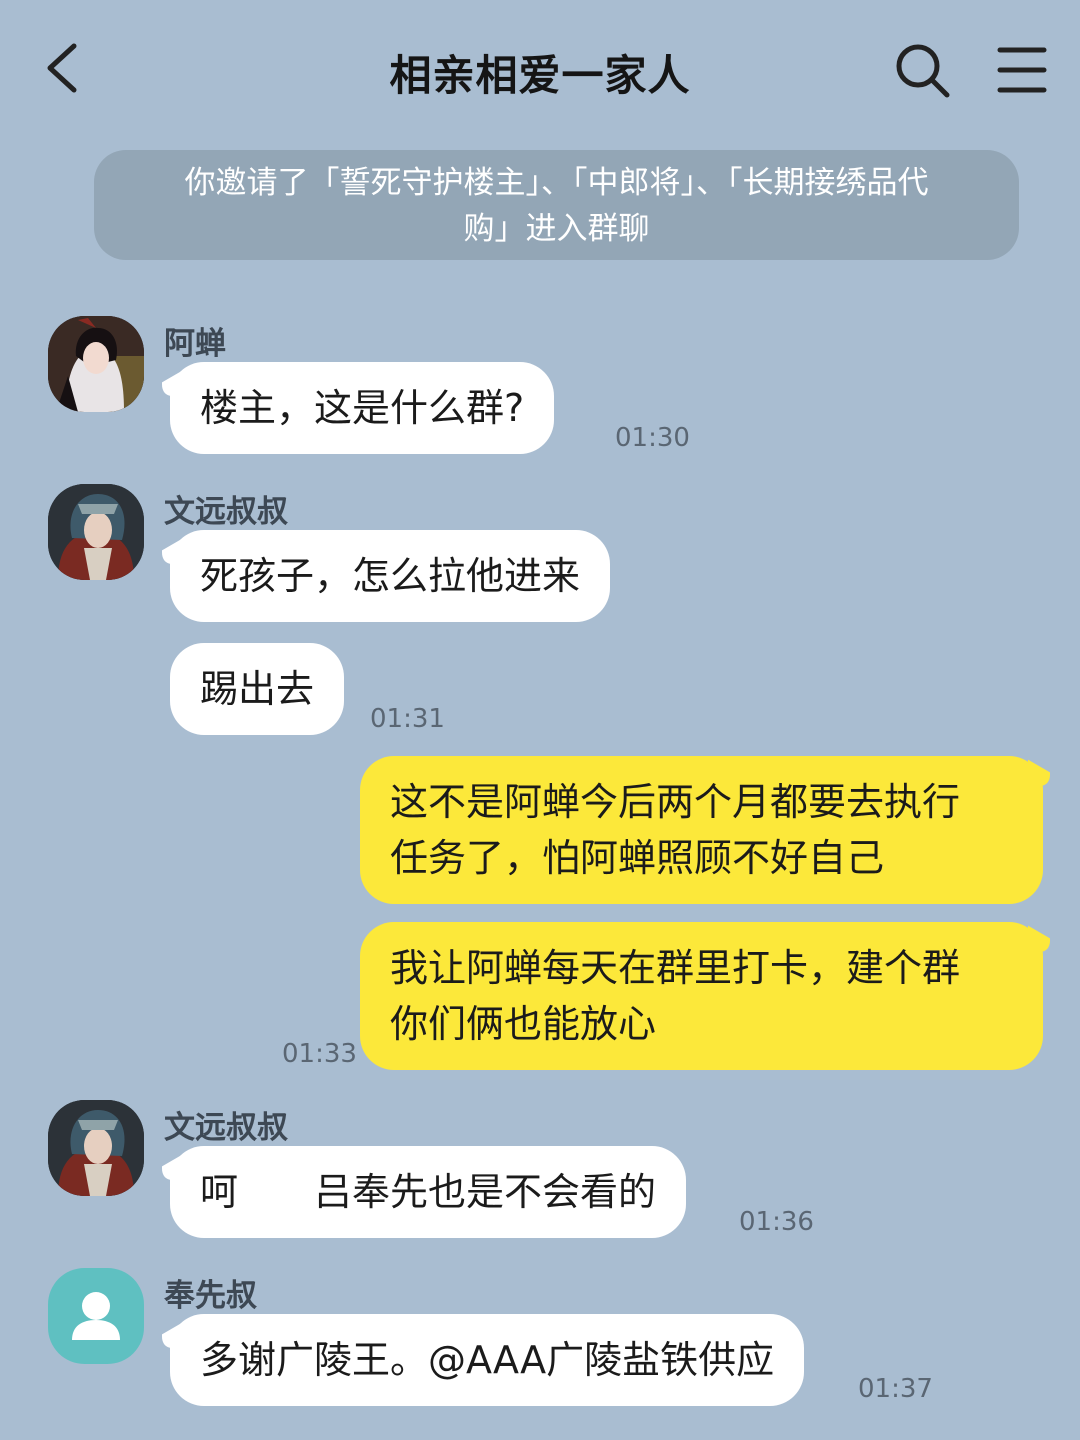 The height and width of the screenshot is (1440, 1080). Describe the element at coordinates (210, 1296) in the screenshot. I see `sender-name: 奉先叔` at that location.